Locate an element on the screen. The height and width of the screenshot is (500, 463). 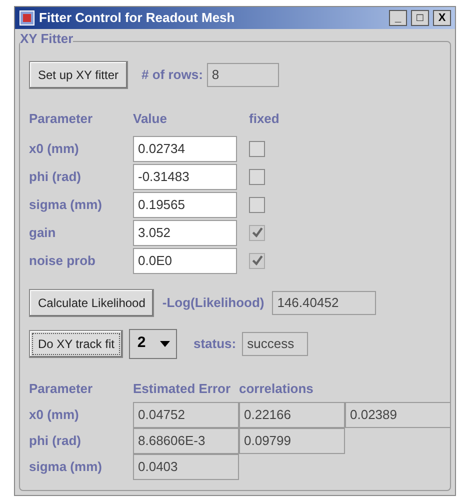
value-field: 0.02734 is located at coordinates (185, 149).